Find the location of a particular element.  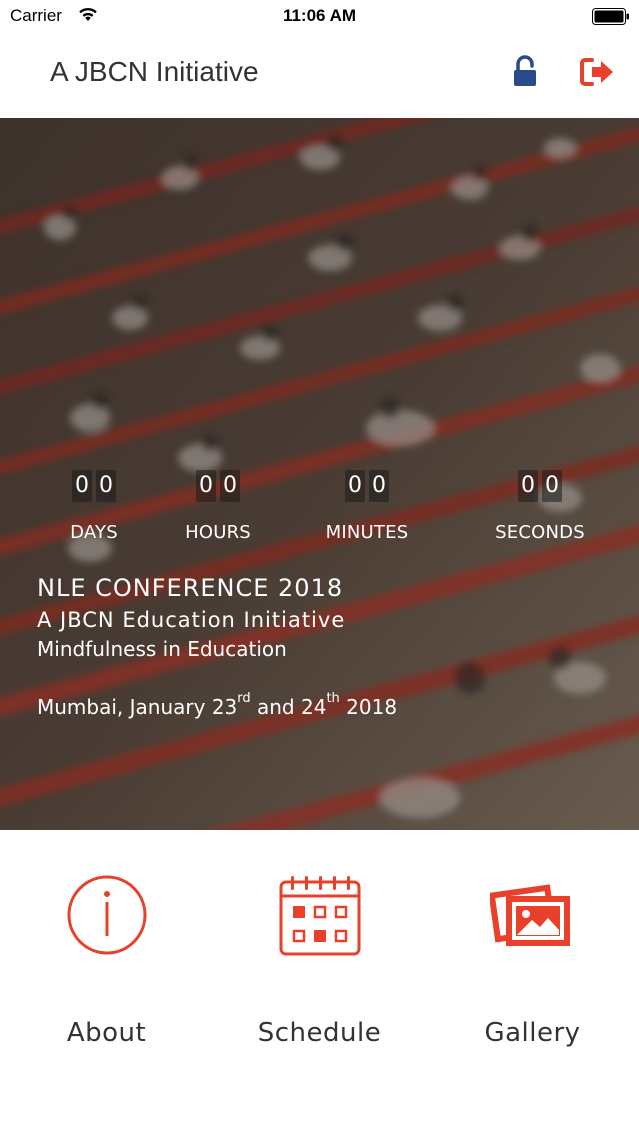

countdown-hours: 0 0 HOURS is located at coordinates (218, 506).